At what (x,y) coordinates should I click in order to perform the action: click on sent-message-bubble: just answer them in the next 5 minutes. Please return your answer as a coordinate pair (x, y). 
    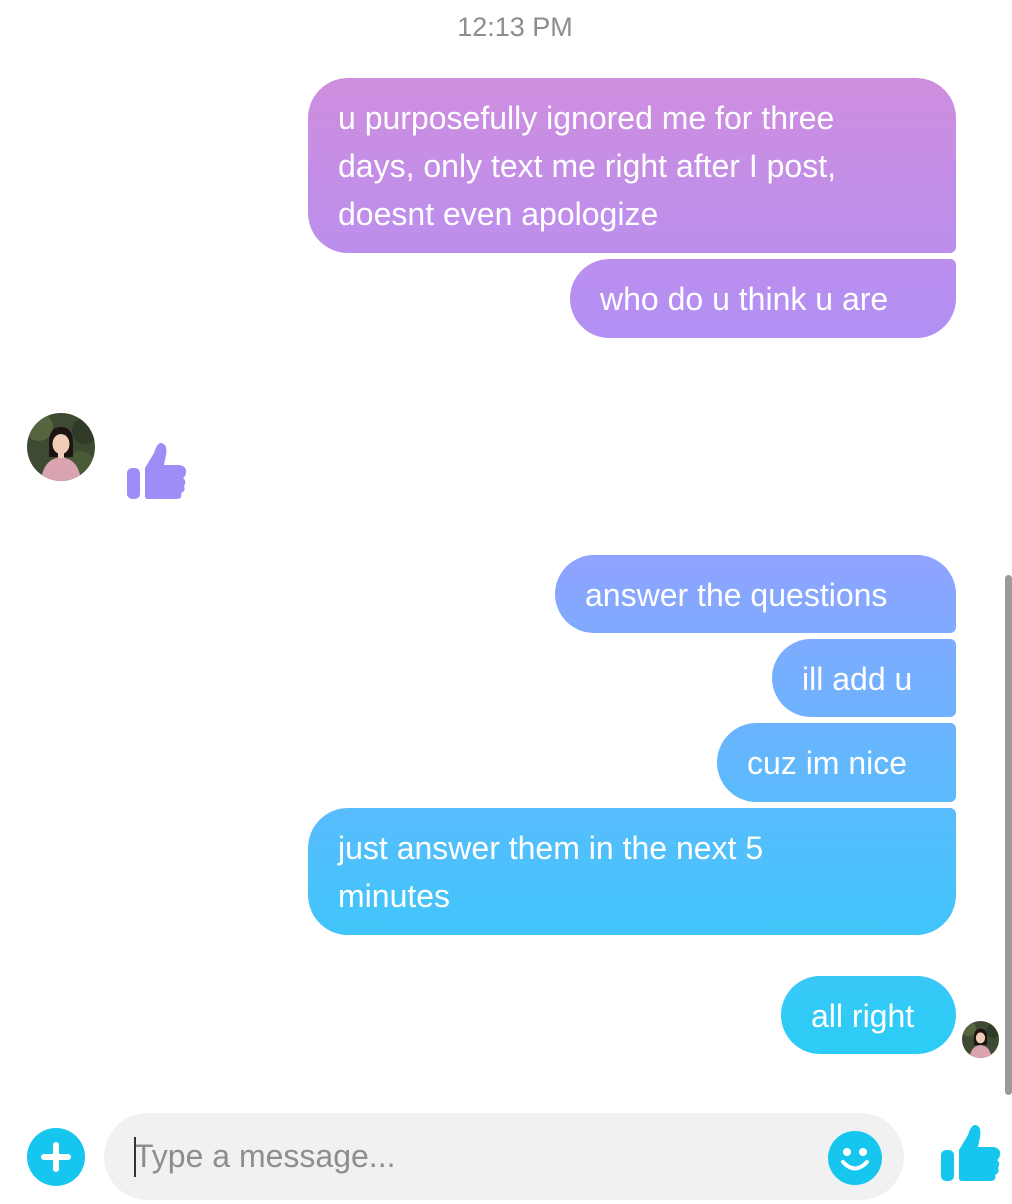
    Looking at the image, I should click on (632, 871).